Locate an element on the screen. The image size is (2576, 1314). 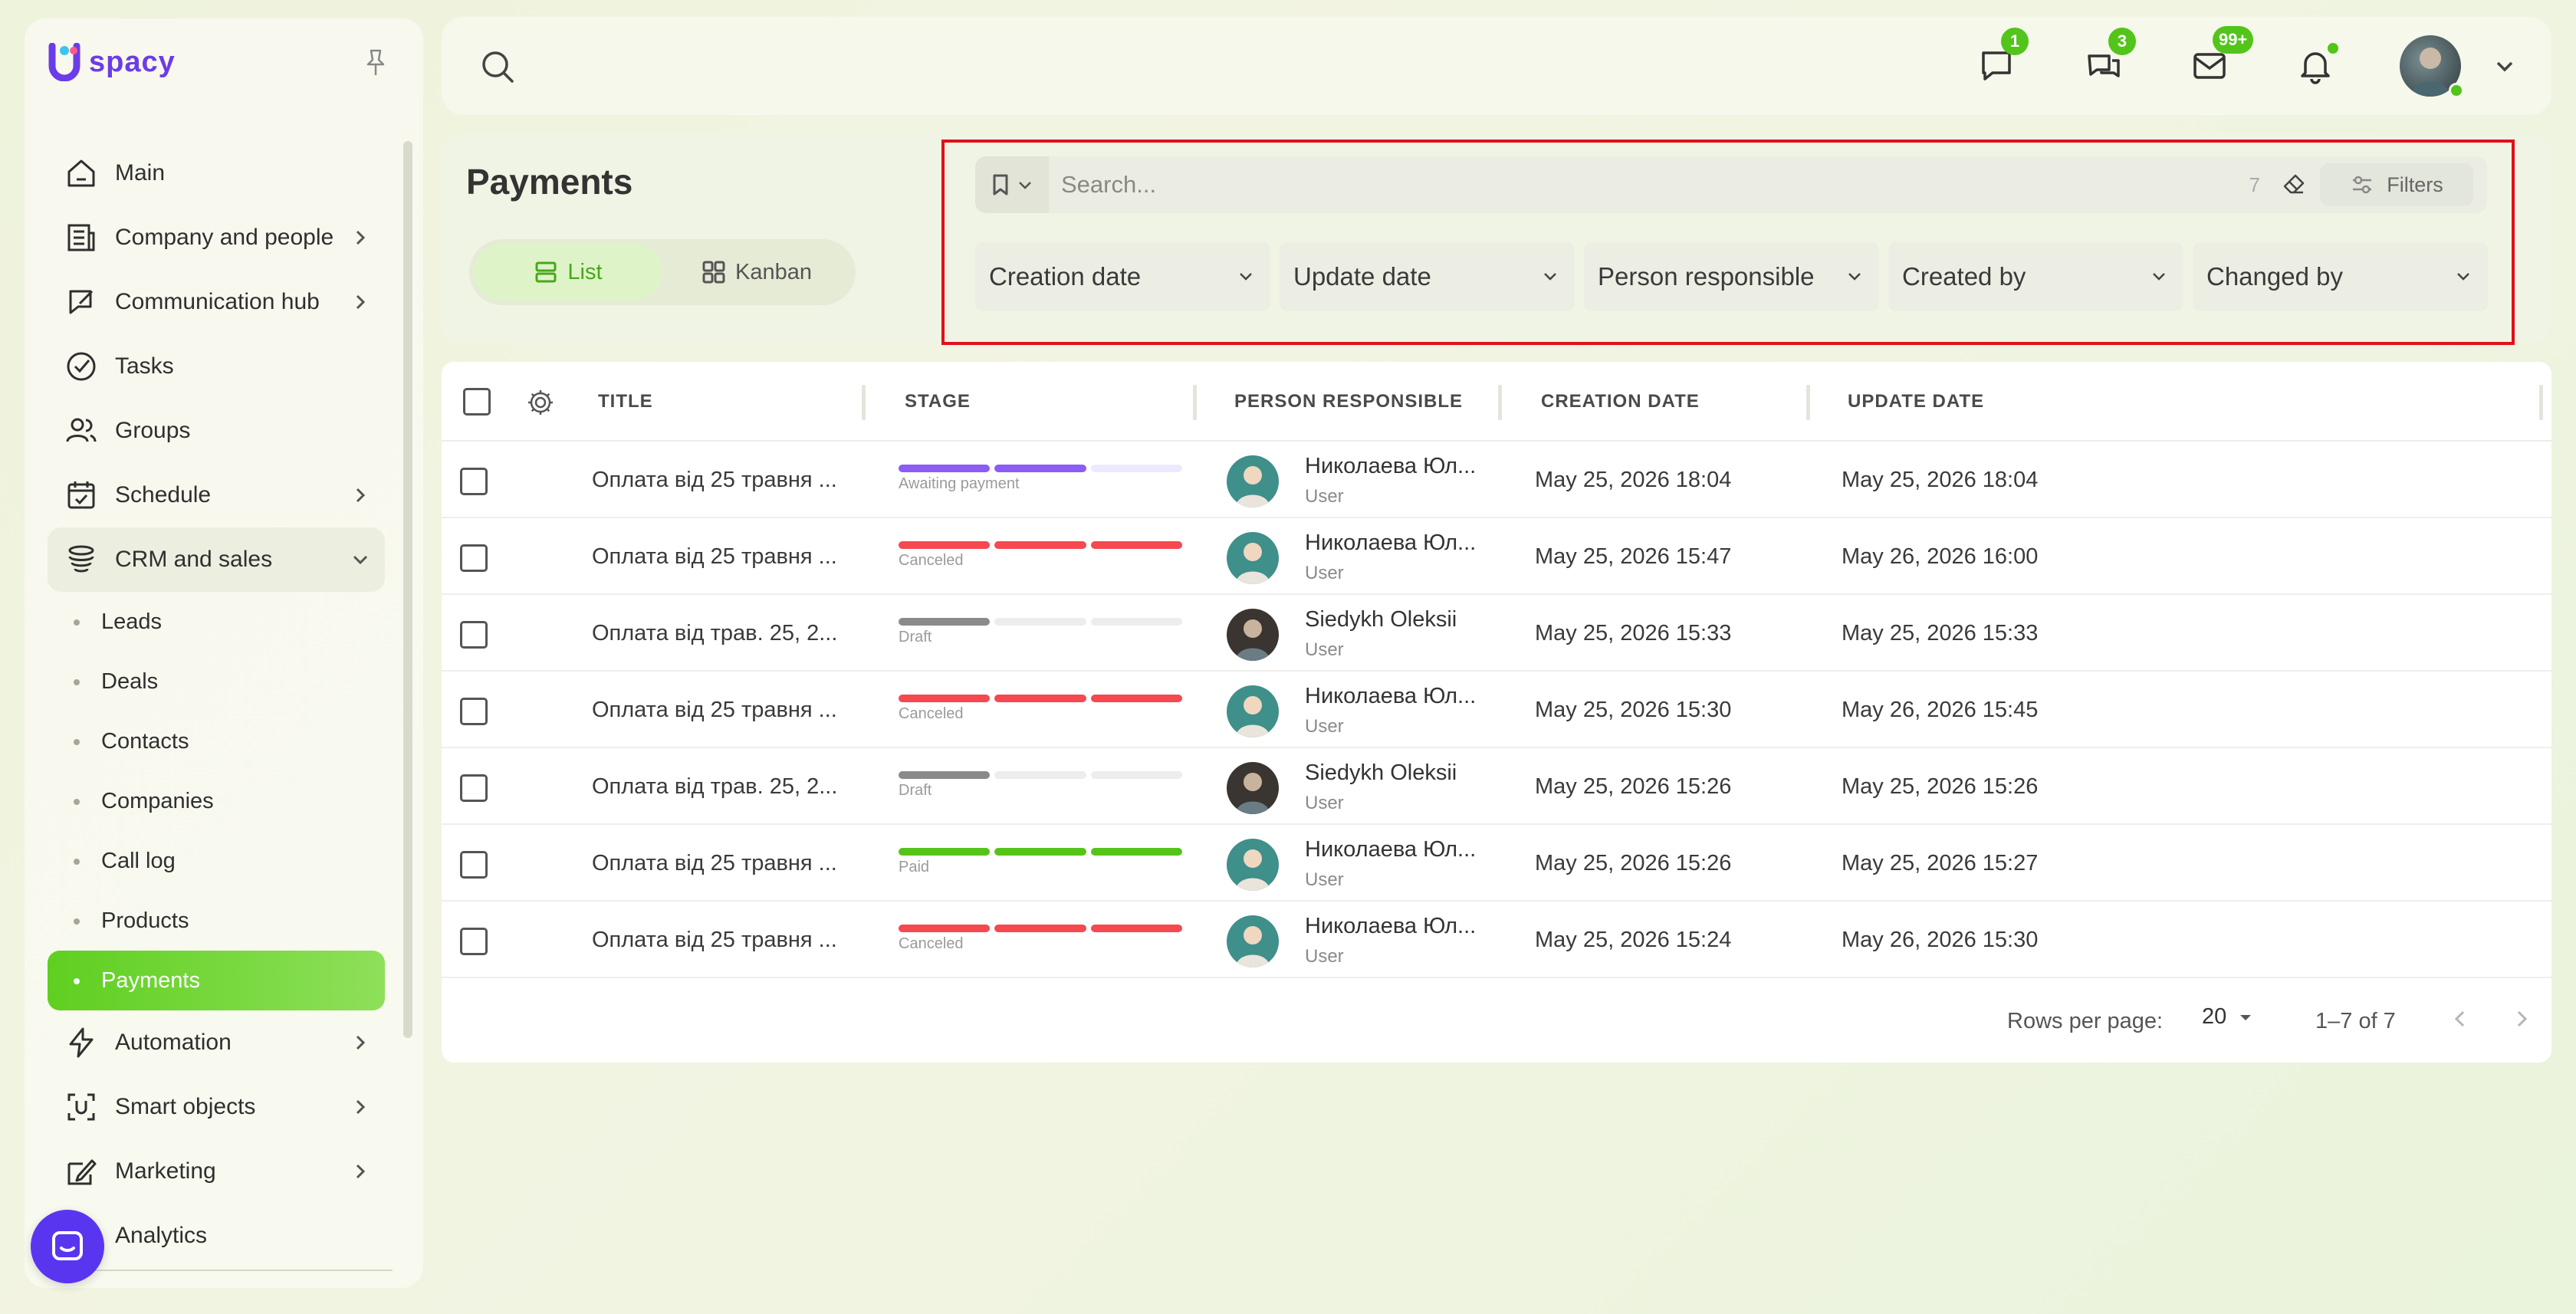
saved-filters-button is located at coordinates (1012, 184).